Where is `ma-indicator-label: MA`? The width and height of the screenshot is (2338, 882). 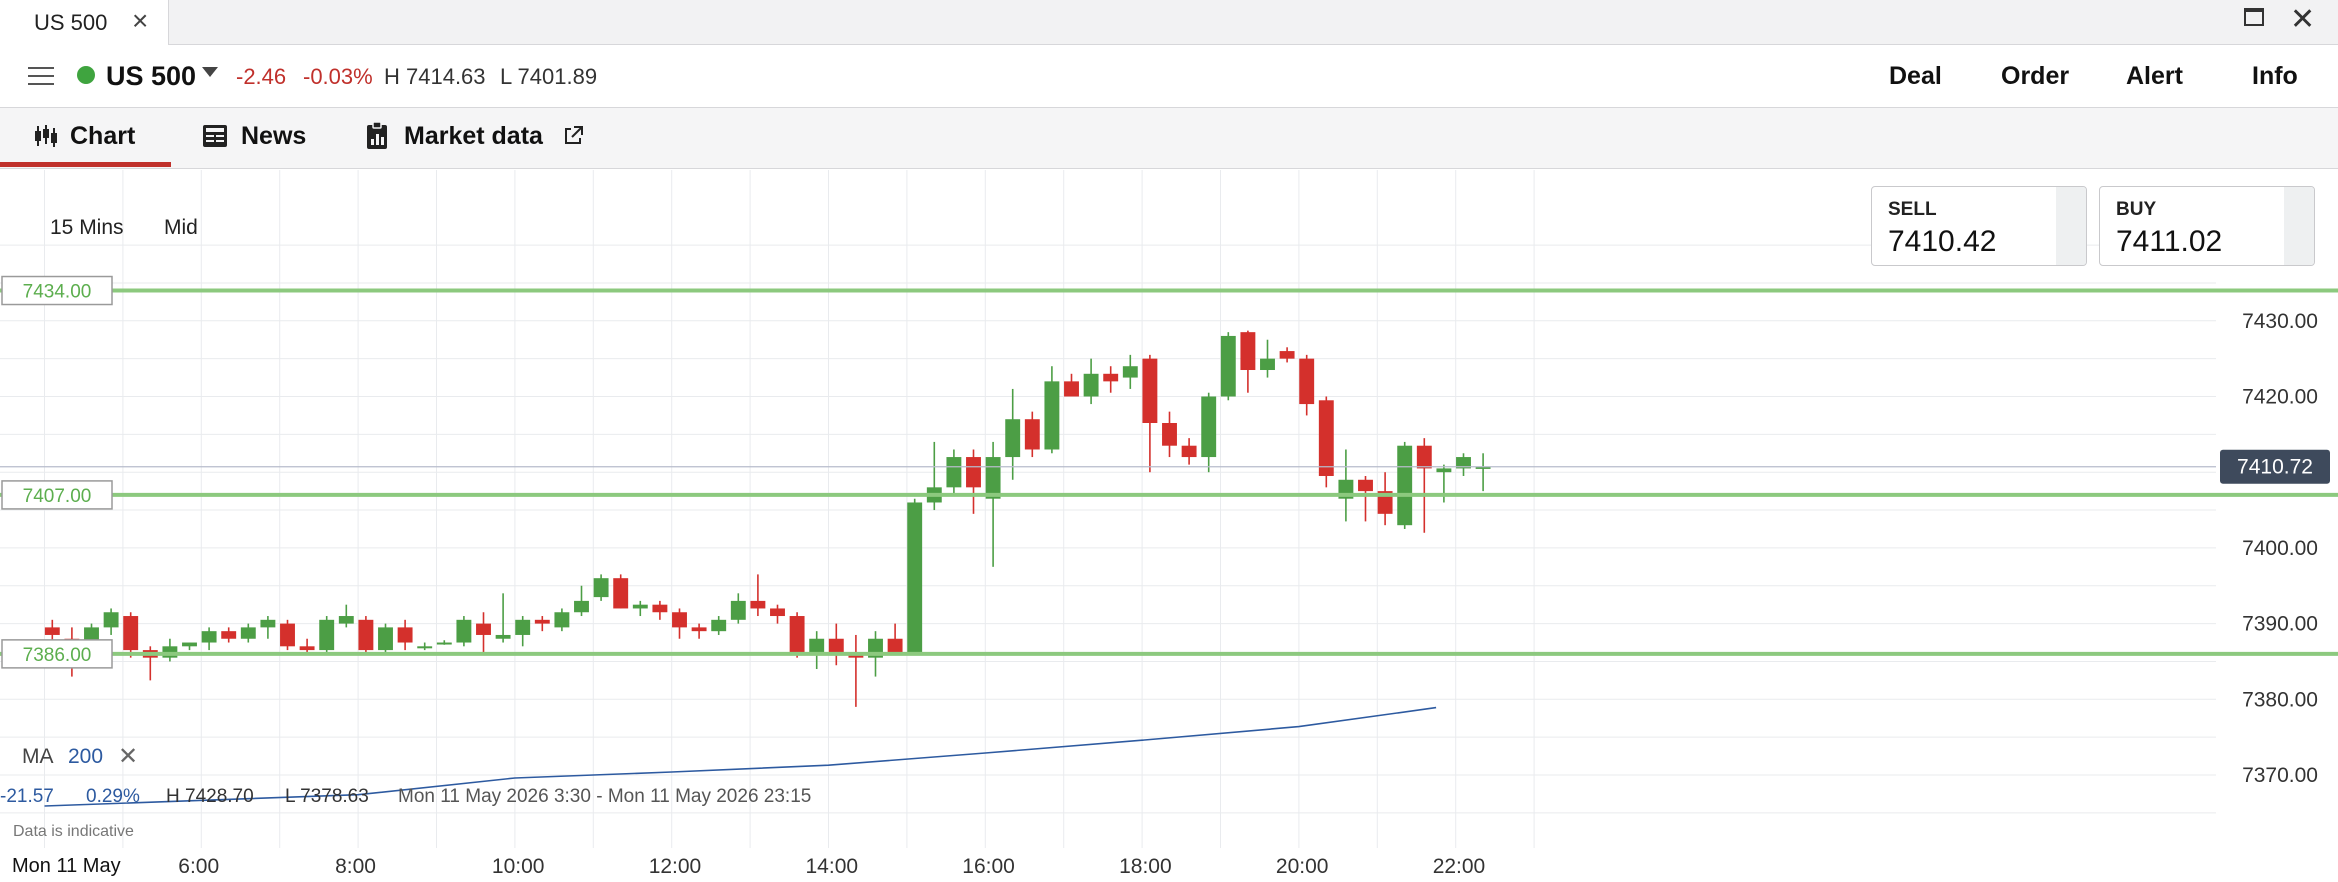 ma-indicator-label: MA is located at coordinates (38, 757).